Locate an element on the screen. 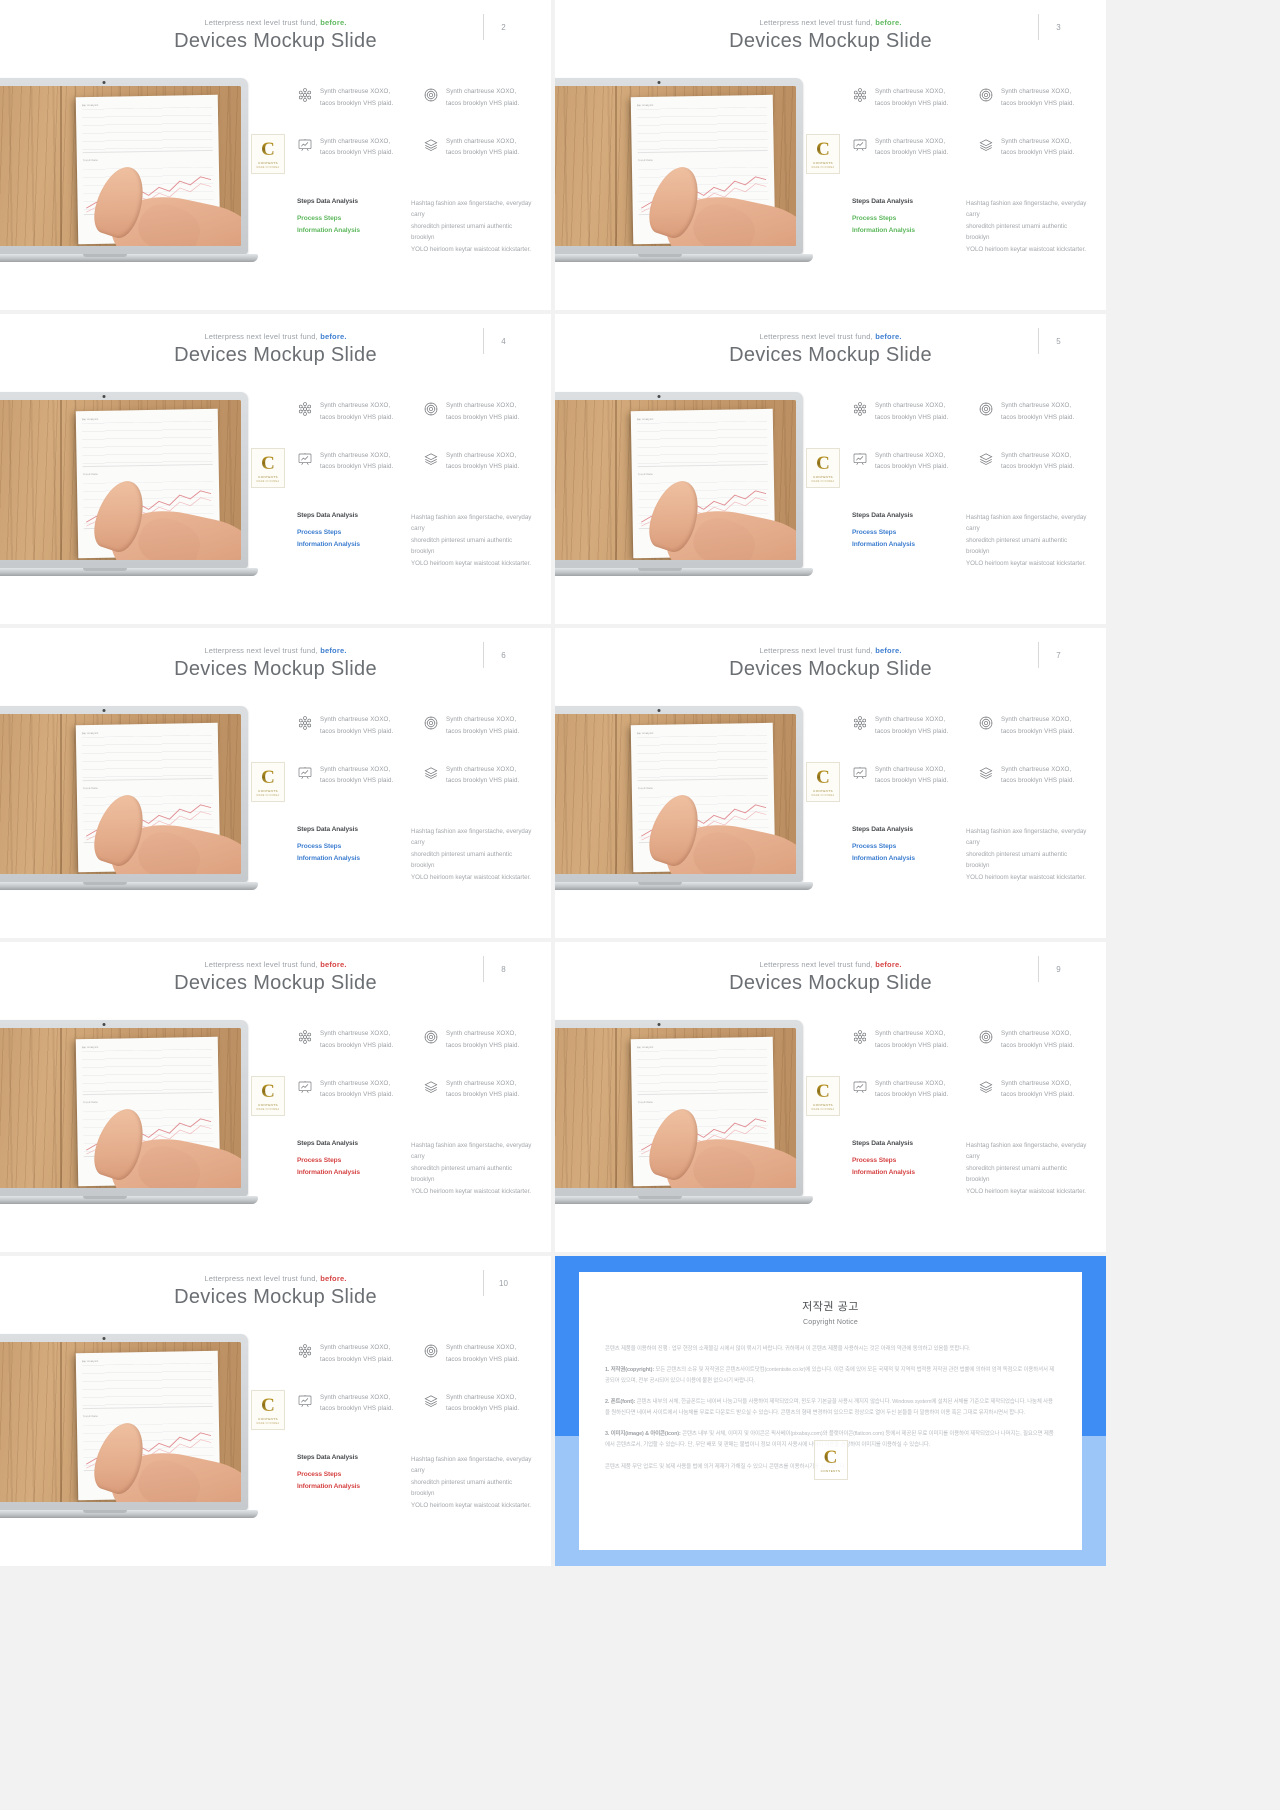 This screenshot has width=1280, height=1810. slide-title: Devices Mockup Slide is located at coordinates (830, 41).